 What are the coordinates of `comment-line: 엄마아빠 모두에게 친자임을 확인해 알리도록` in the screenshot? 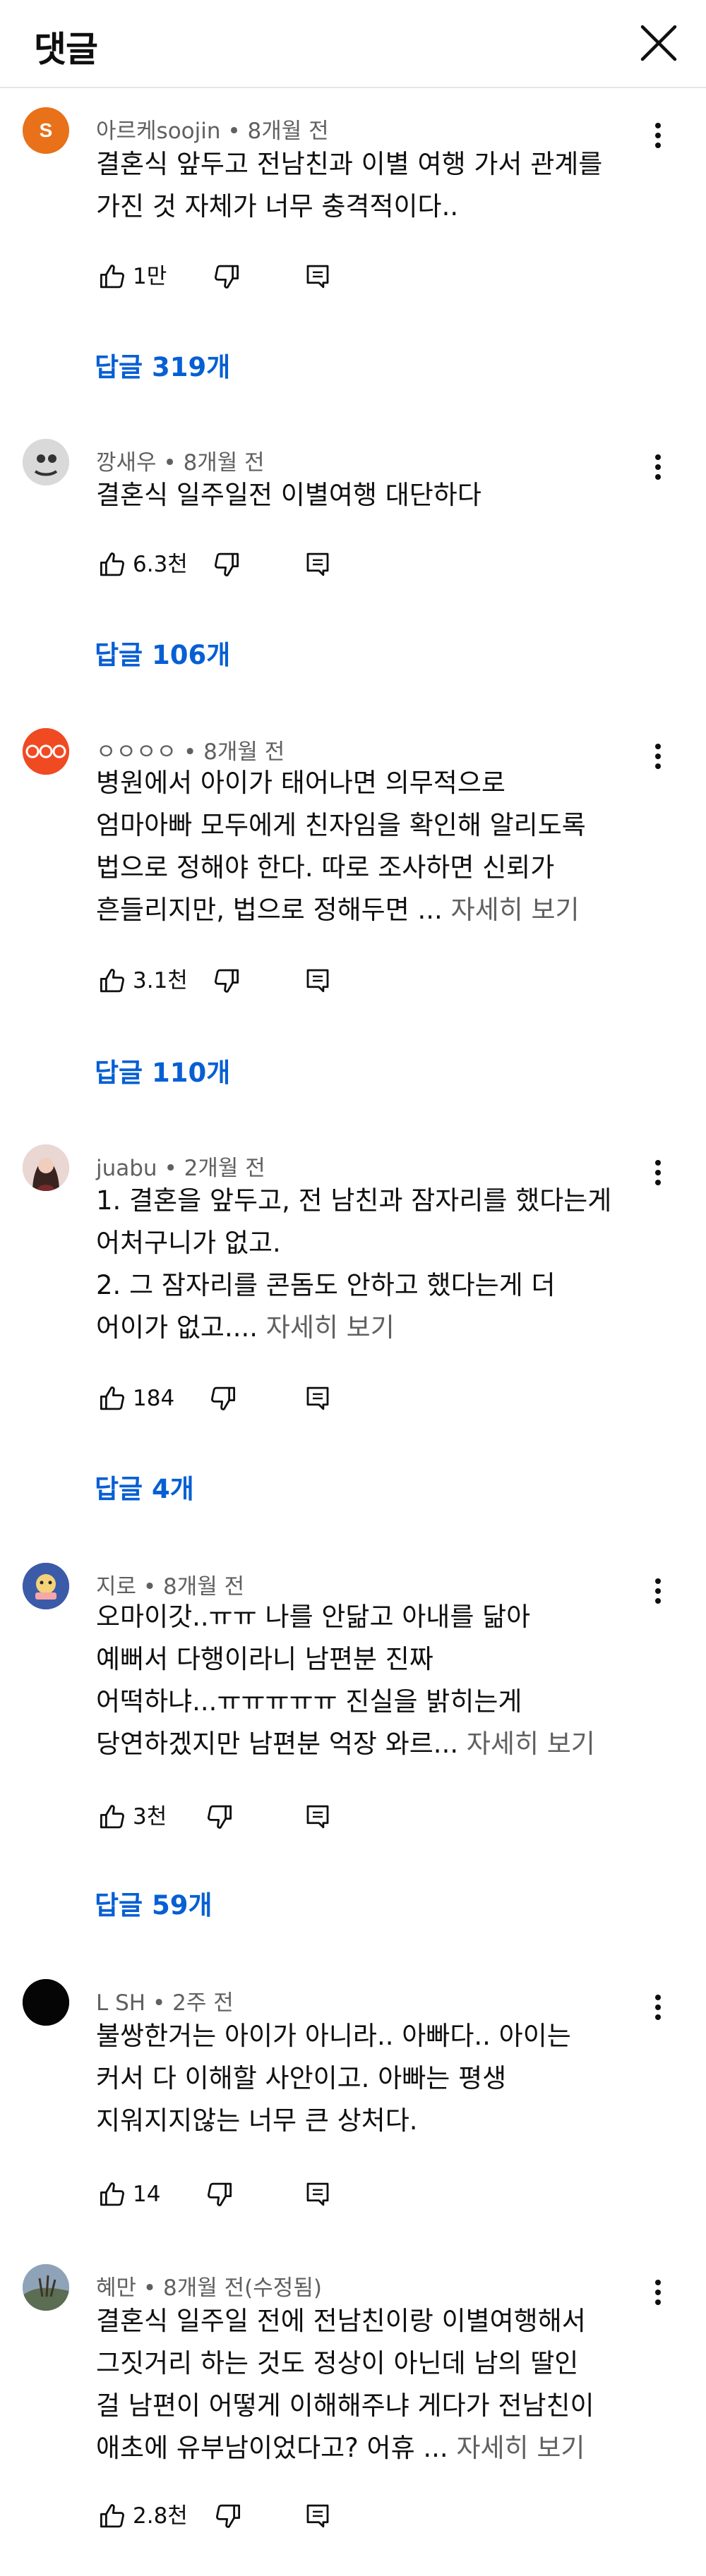 It's located at (341, 825).